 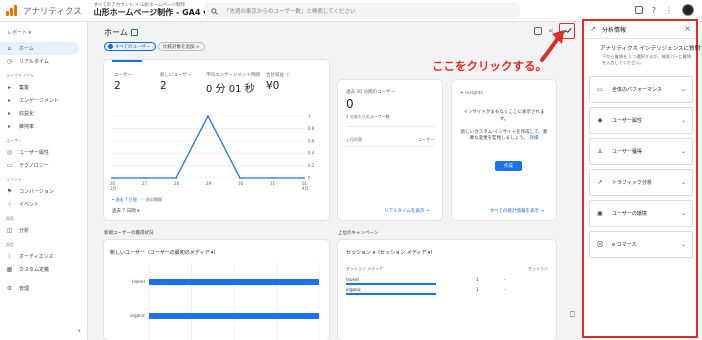 I want to click on table-row: (none) 1 -, so click(x=447, y=279).